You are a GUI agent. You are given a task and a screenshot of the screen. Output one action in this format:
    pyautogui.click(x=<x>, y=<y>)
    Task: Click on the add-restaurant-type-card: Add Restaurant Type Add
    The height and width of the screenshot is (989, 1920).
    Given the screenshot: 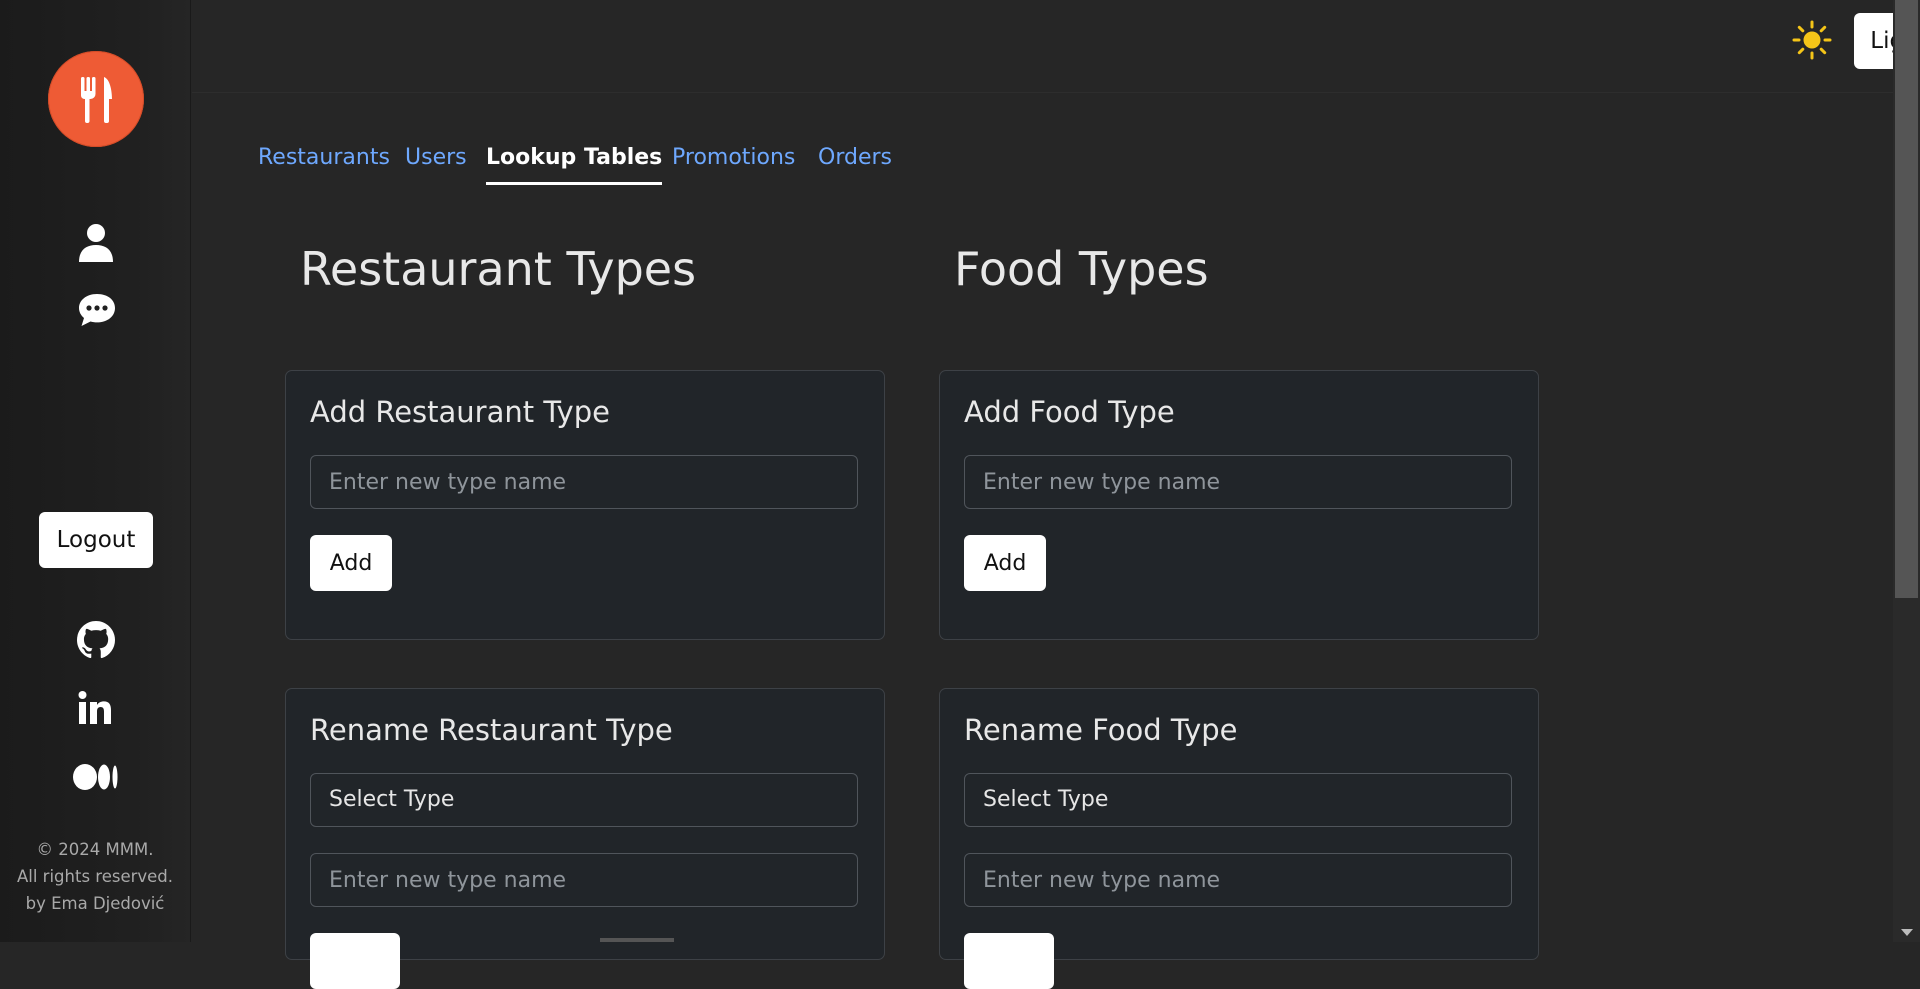 What is the action you would take?
    pyautogui.click(x=585, y=505)
    